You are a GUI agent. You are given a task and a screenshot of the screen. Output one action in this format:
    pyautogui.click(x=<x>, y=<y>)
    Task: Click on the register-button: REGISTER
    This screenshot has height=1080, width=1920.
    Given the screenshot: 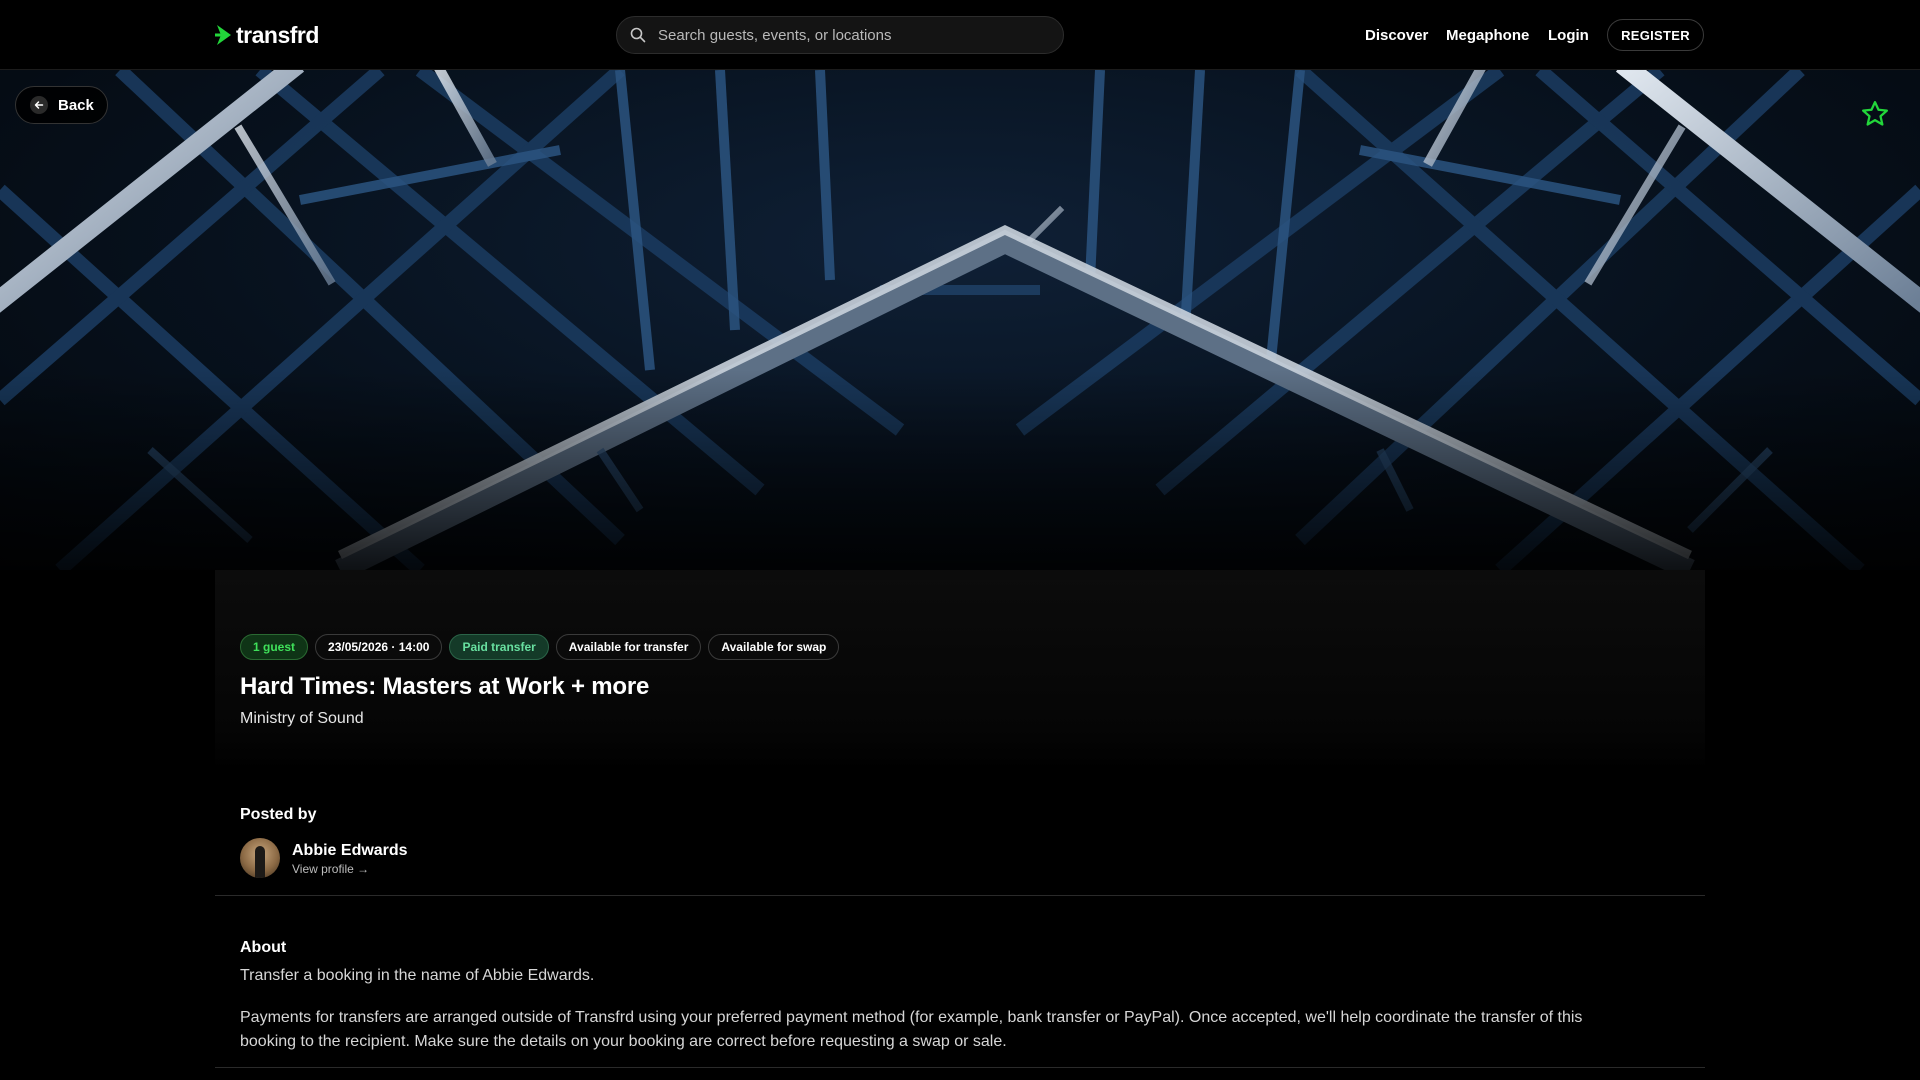 What is the action you would take?
    pyautogui.click(x=1655, y=35)
    